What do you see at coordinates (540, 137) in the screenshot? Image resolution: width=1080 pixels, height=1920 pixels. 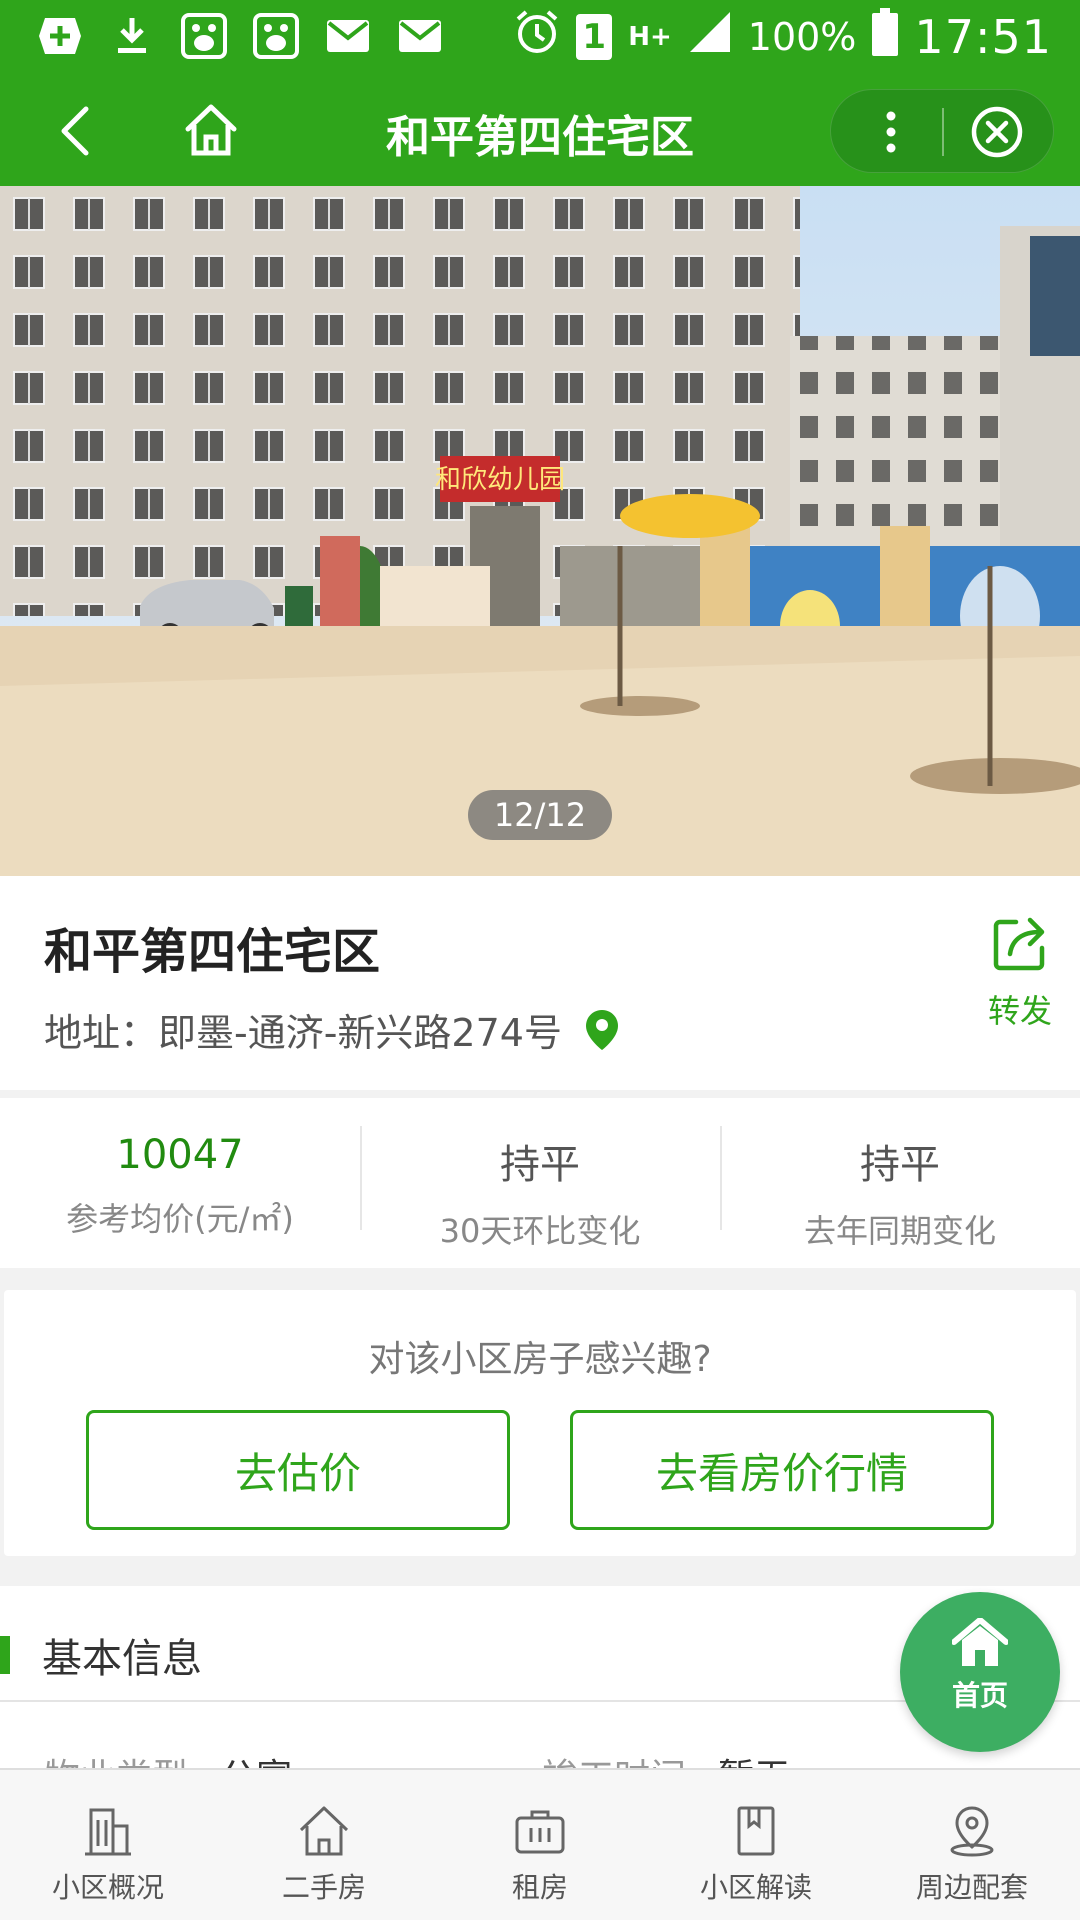 I see `page-title: 和平第四住宅区` at bounding box center [540, 137].